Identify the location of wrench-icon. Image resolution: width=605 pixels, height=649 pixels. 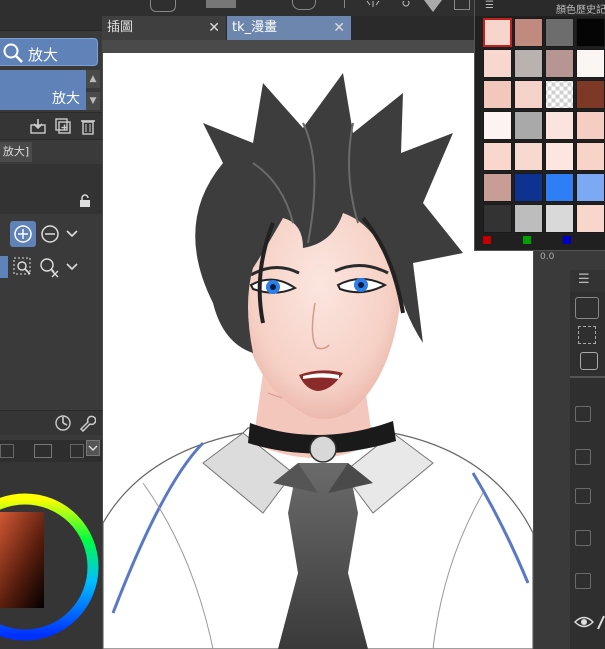
(87, 424).